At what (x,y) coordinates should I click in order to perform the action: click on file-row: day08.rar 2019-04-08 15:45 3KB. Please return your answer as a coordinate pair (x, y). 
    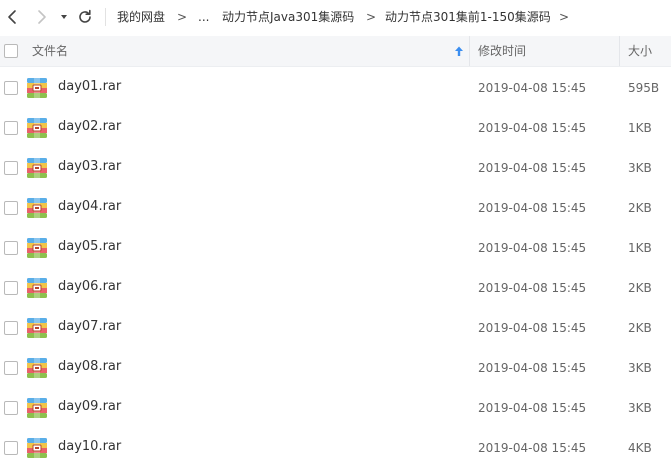
    Looking at the image, I should click on (335, 367).